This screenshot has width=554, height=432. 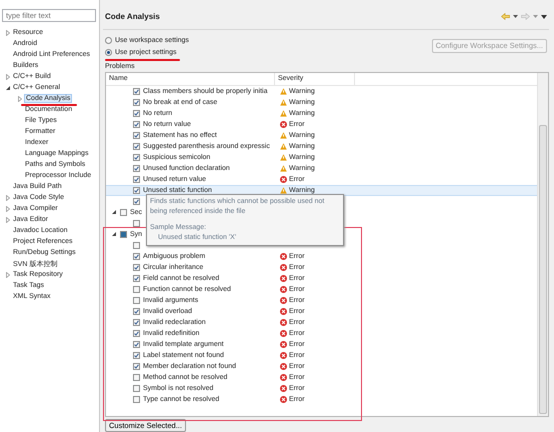 What do you see at coordinates (544, 16) in the screenshot?
I see `menu-icon` at bounding box center [544, 16].